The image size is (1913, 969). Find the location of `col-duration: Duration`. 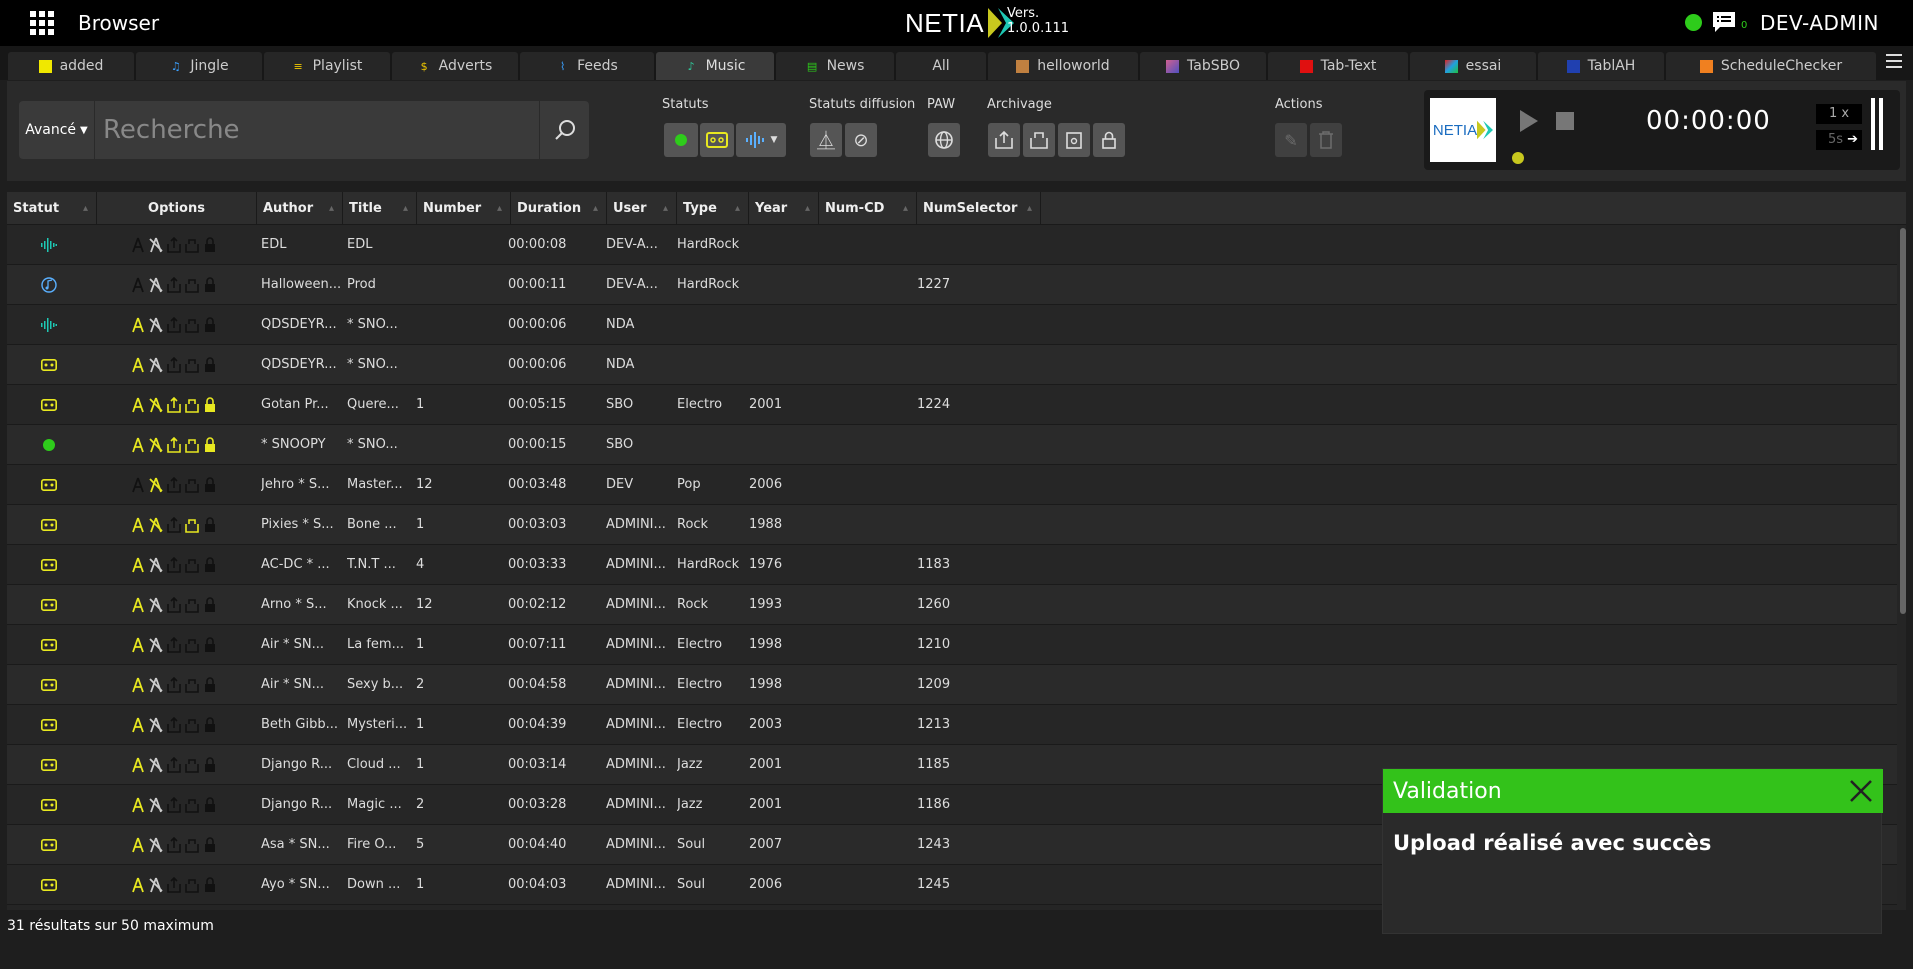

col-duration: Duration is located at coordinates (559, 208).